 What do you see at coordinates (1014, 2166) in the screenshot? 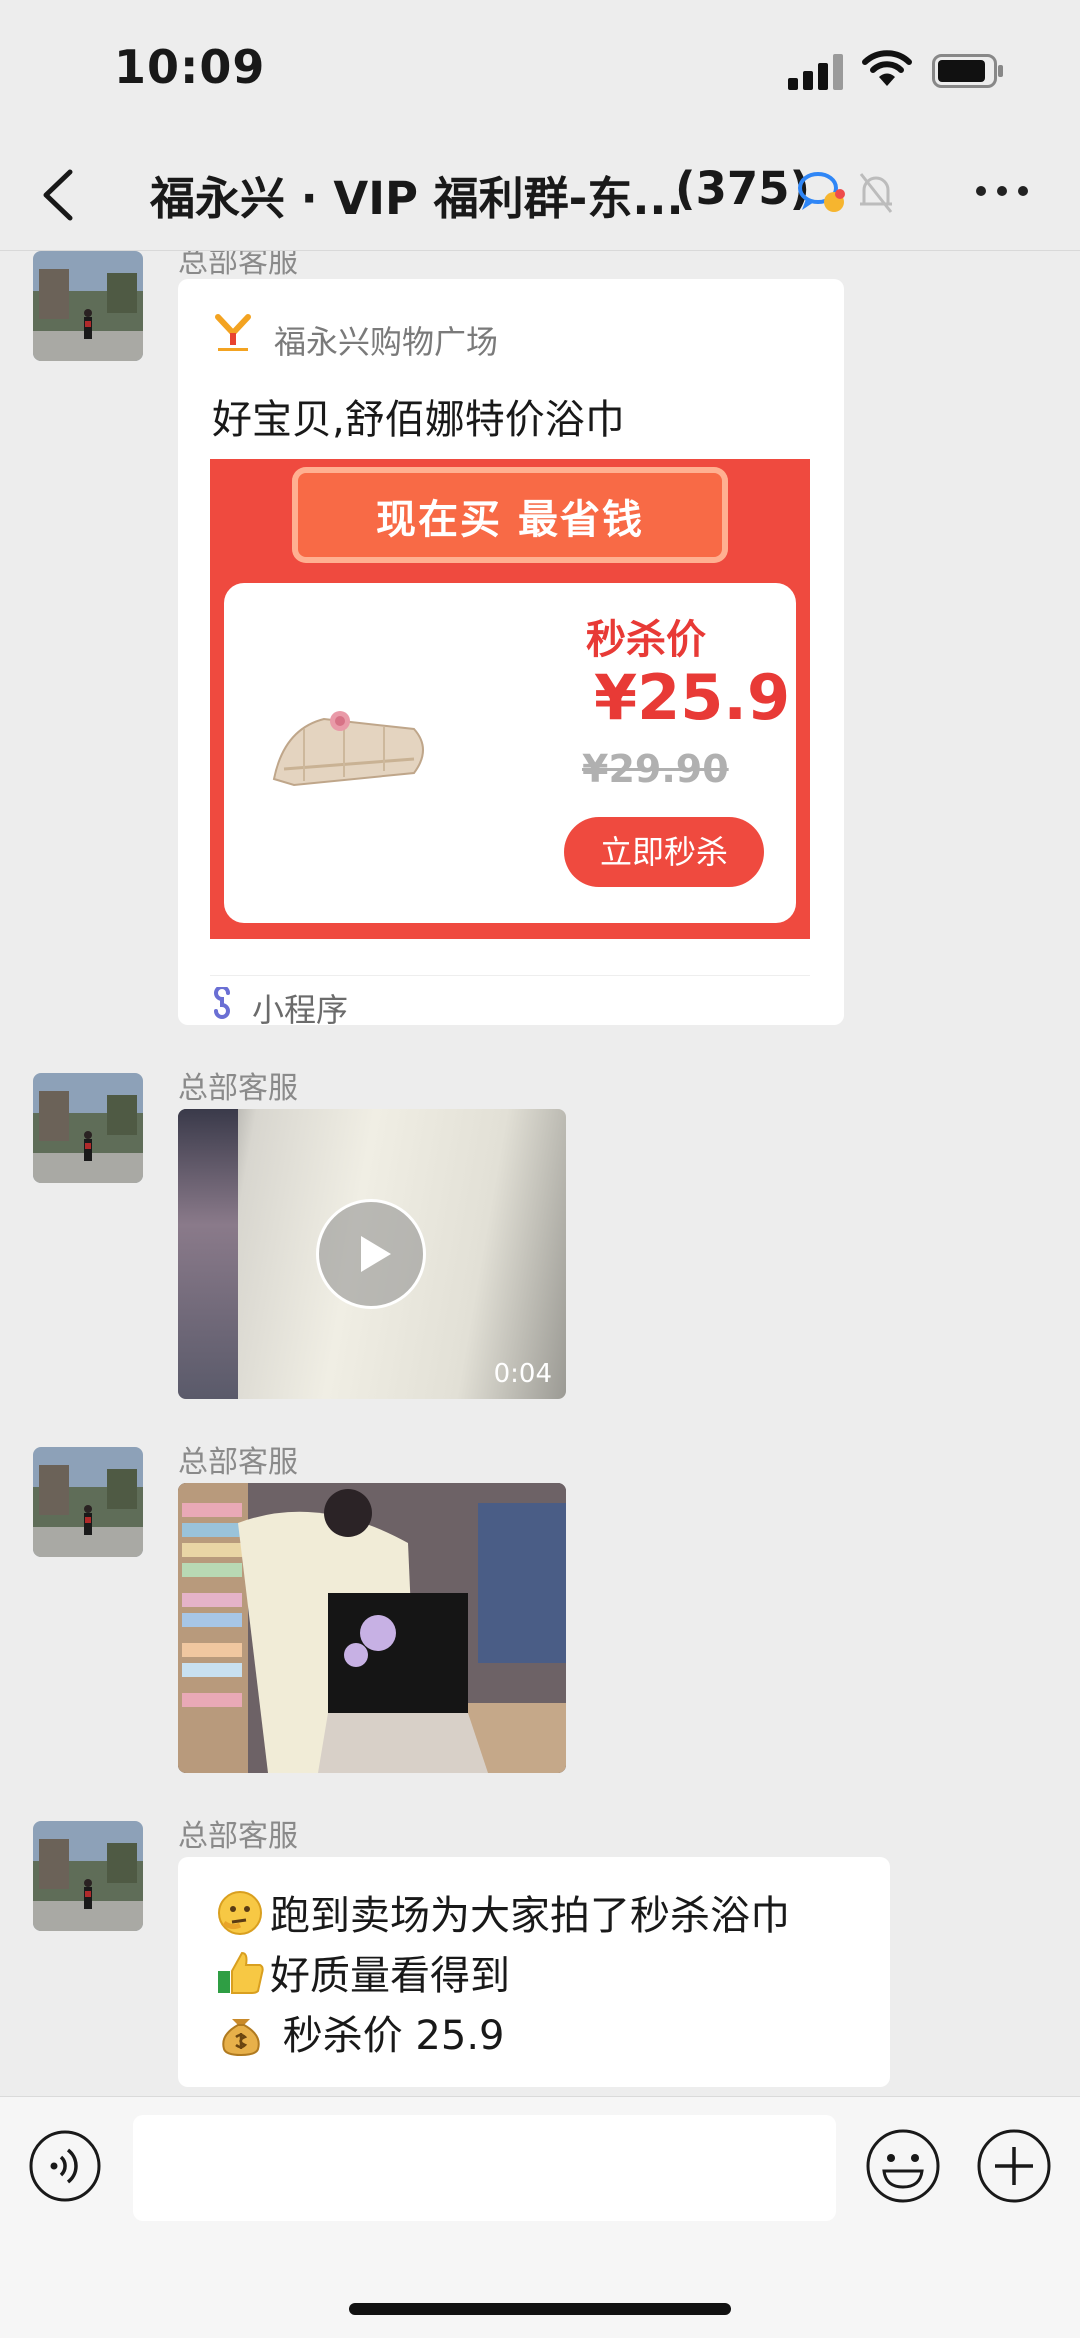
I see `more-actions-plus-icon` at bounding box center [1014, 2166].